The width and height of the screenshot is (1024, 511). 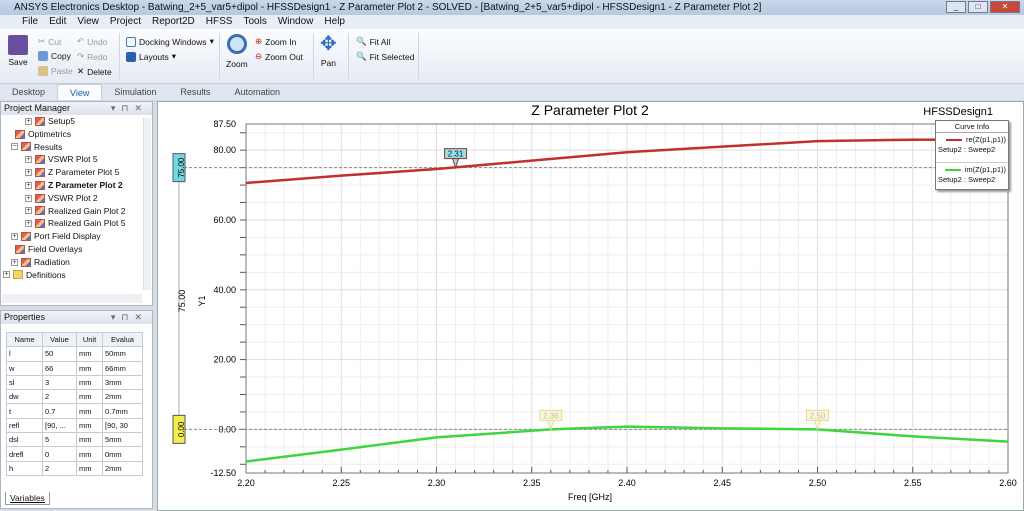 I want to click on tree-item: + VSWR Plot 2, so click(x=76, y=198).